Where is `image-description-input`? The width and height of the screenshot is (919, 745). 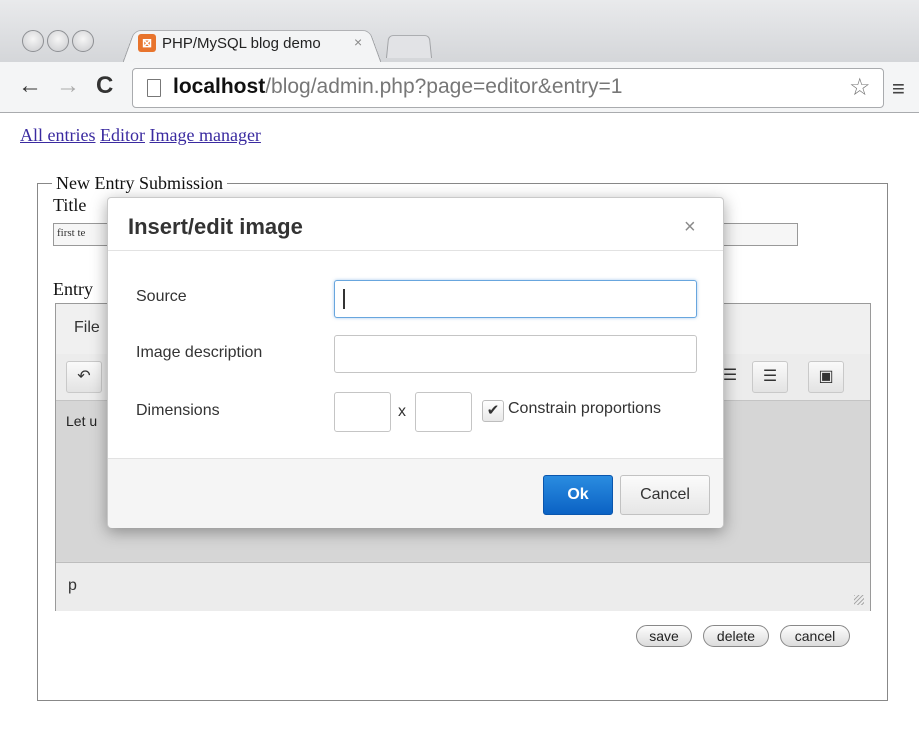
image-description-input is located at coordinates (515, 354).